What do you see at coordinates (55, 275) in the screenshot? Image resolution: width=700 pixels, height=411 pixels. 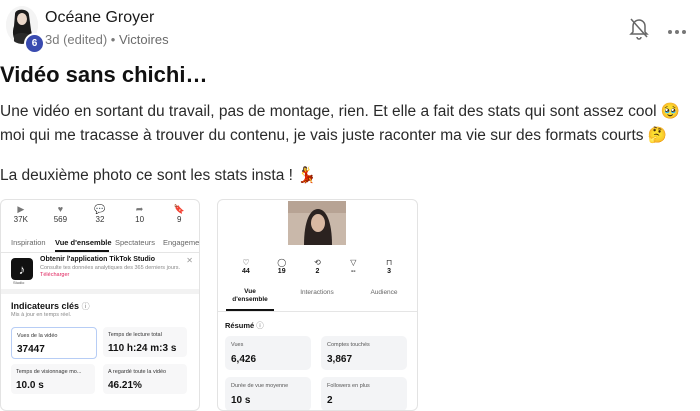 I see `download-link: Télécharger` at bounding box center [55, 275].